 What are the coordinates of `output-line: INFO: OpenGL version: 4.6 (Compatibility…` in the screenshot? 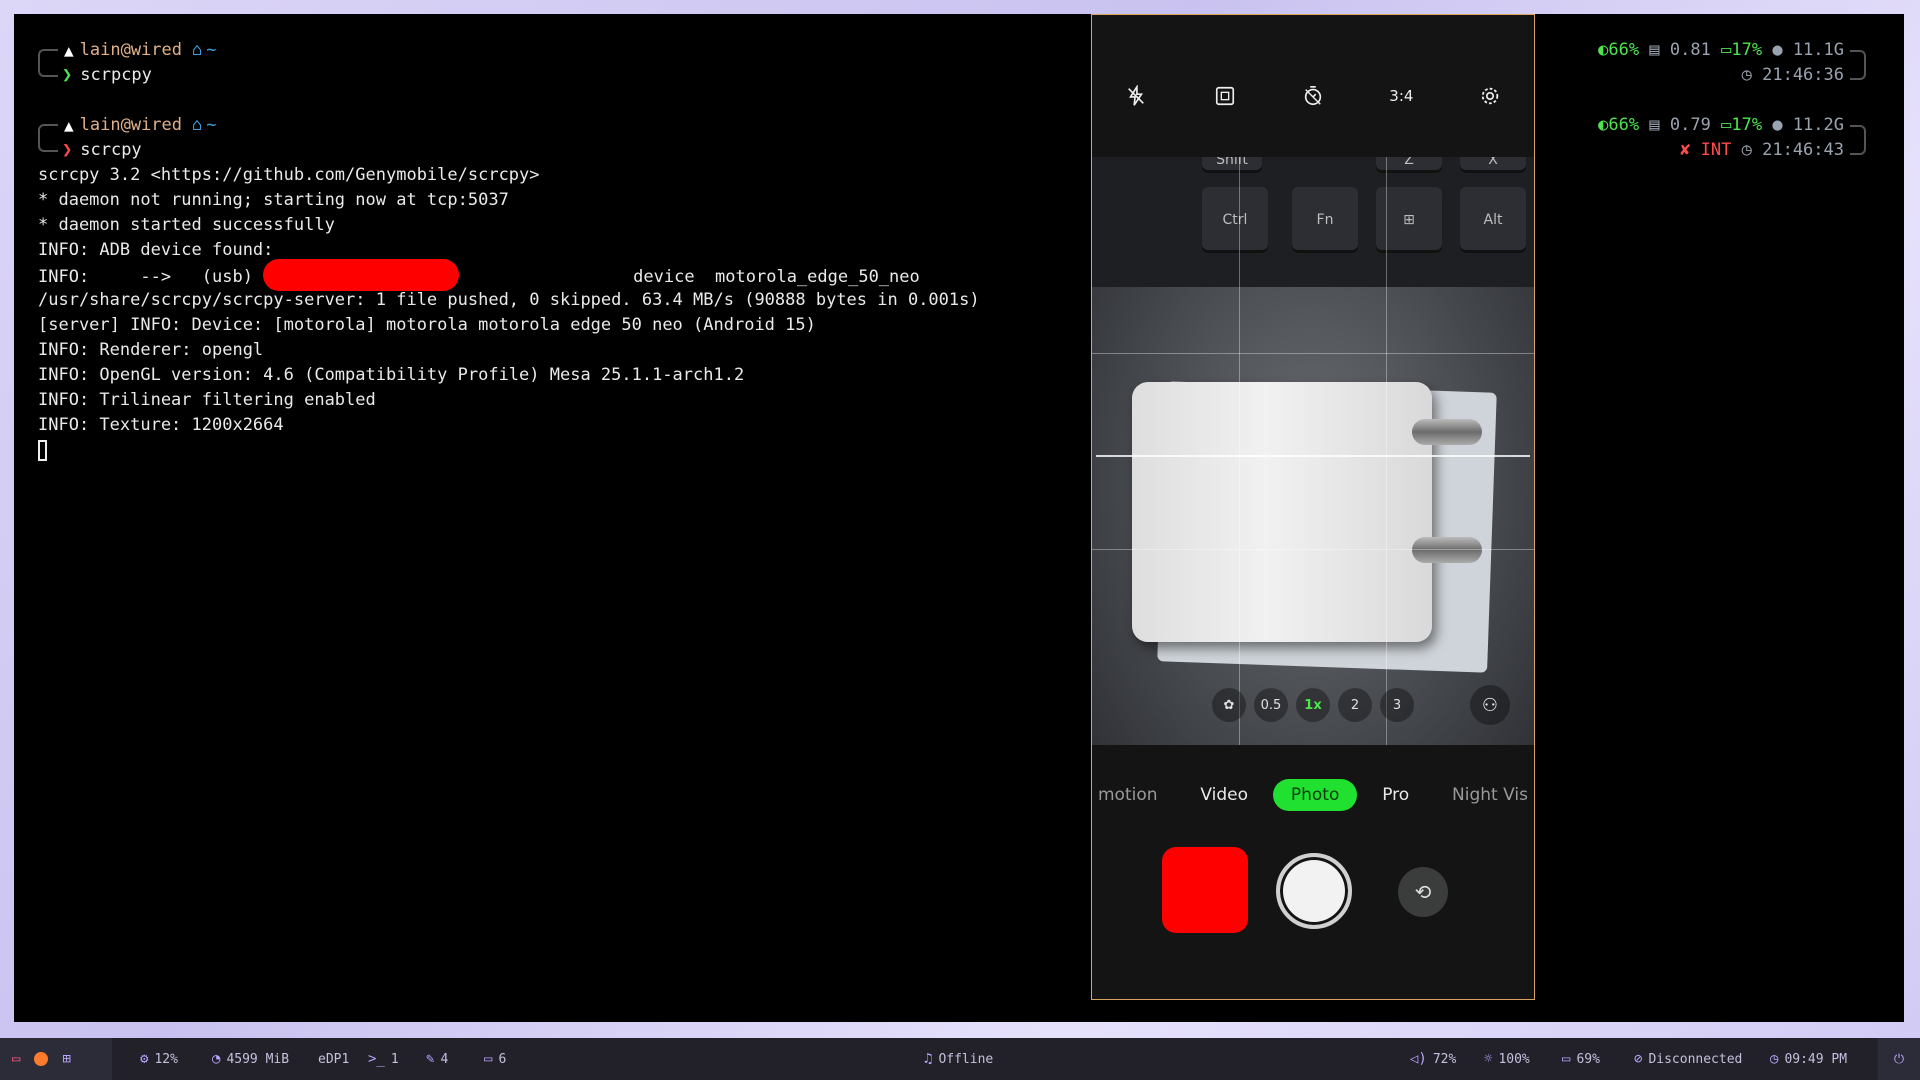 It's located at (391, 375).